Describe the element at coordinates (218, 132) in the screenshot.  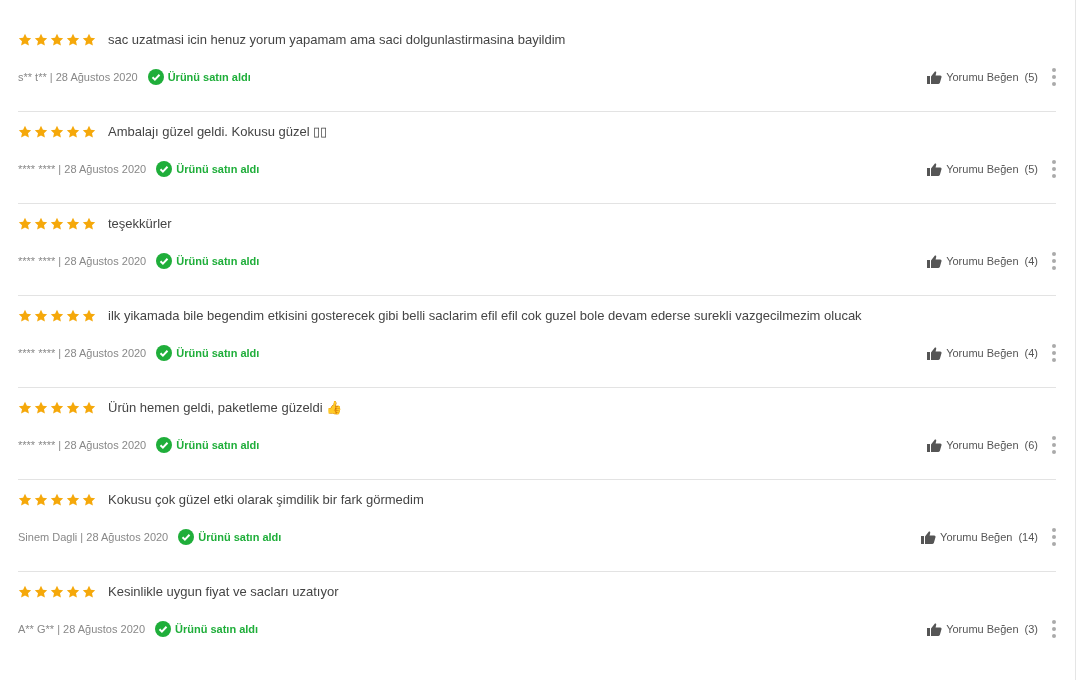
I see `review-text: Ambalajı güzel geldi. Kokusu güzel ▯▯` at that location.